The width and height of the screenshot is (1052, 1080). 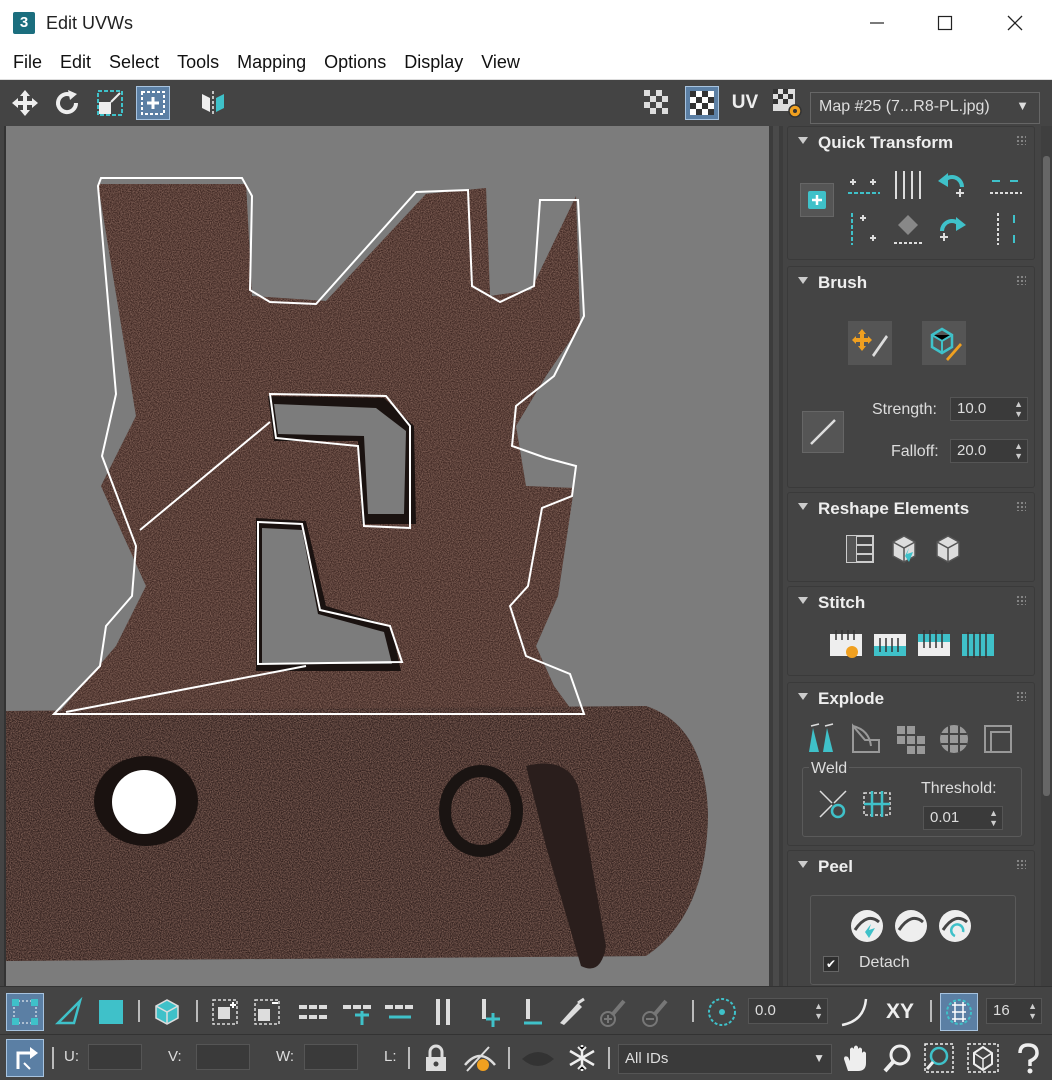 What do you see at coordinates (487, 1012) in the screenshot?
I see `ring-grow-icon` at bounding box center [487, 1012].